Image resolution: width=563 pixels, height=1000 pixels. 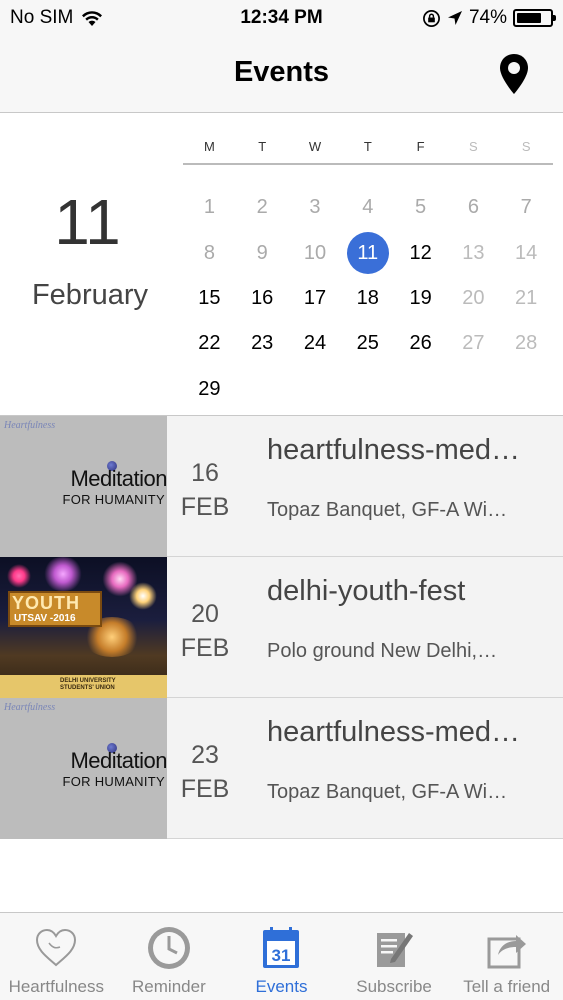 I want to click on calendar-day: 23, so click(x=262, y=343).